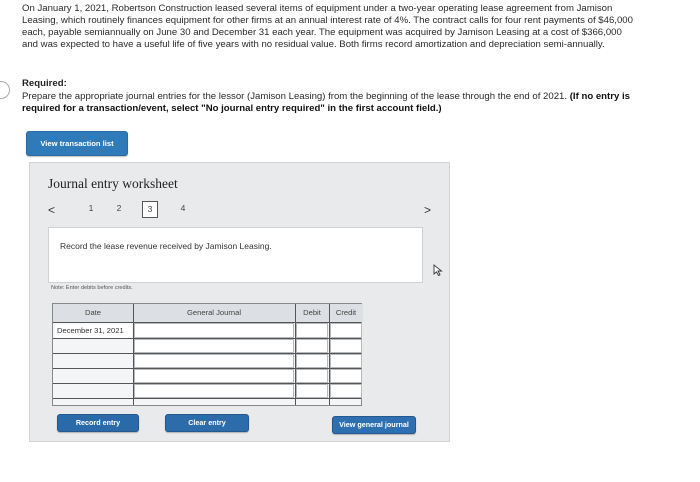 The image size is (700, 482). Describe the element at coordinates (346, 313) in the screenshot. I see `credit-column-header: Credit` at that location.